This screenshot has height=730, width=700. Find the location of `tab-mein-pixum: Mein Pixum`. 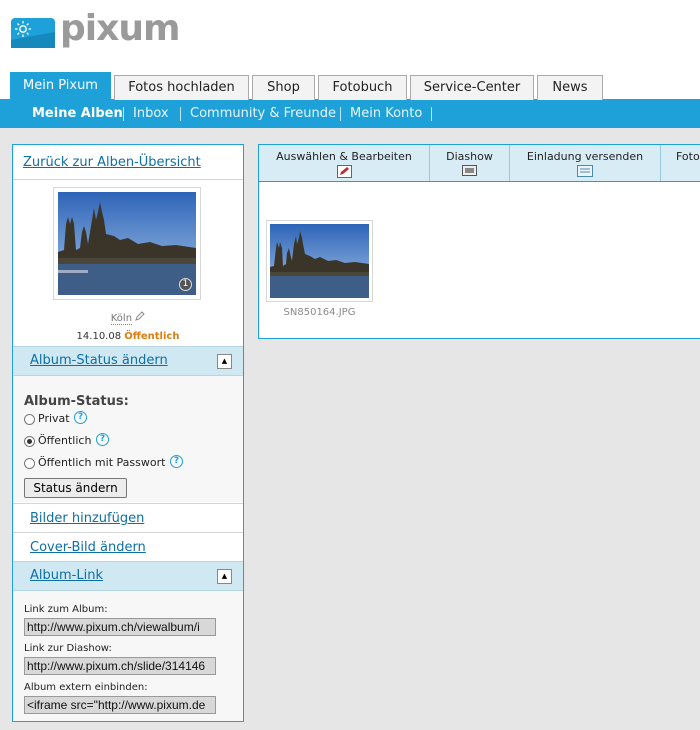

tab-mein-pixum: Mein Pixum is located at coordinates (60, 86).